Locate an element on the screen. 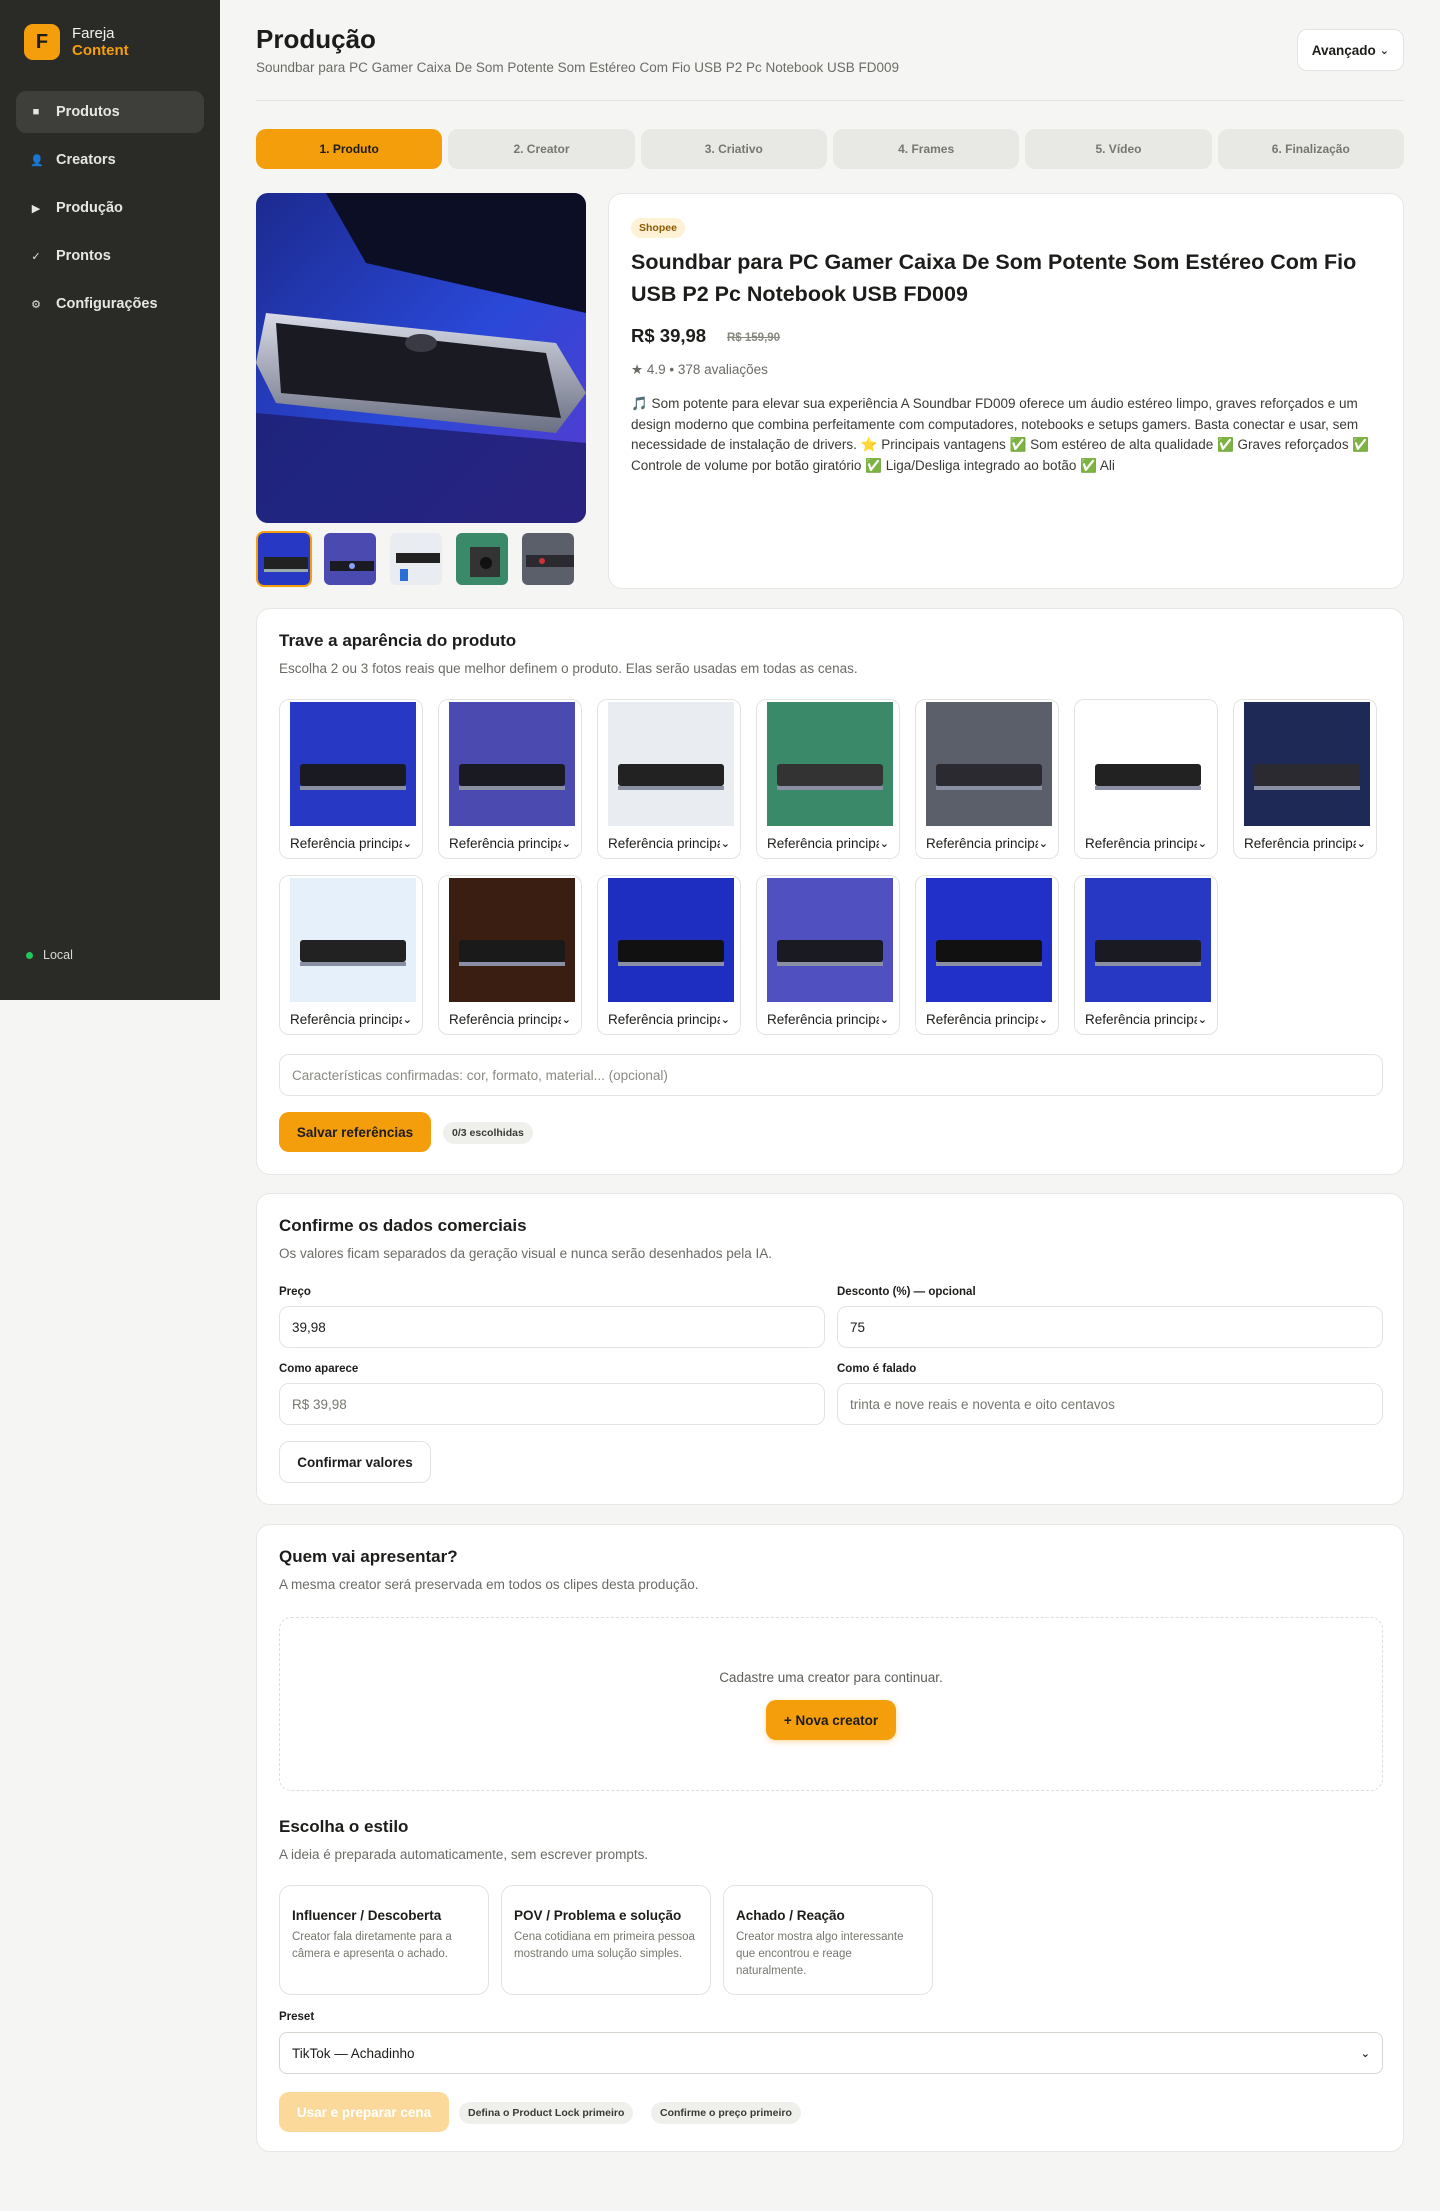  page-title: Produção is located at coordinates (316, 39).